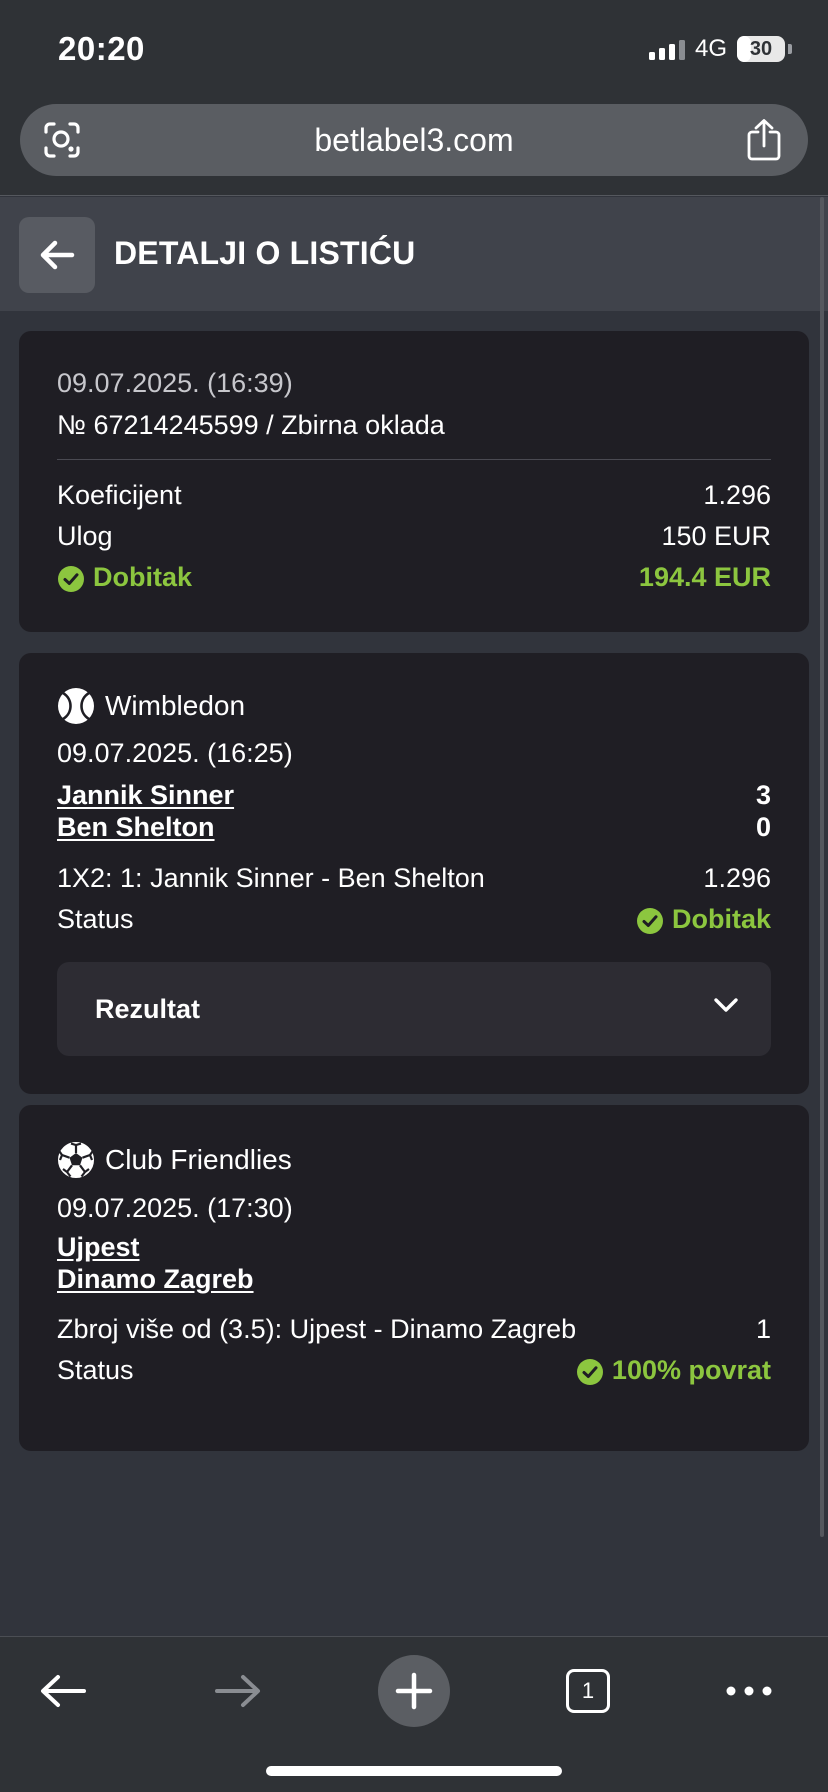 This screenshot has width=828, height=1792. I want to click on team-away-link: Dinamo Zagreb, so click(155, 1279).